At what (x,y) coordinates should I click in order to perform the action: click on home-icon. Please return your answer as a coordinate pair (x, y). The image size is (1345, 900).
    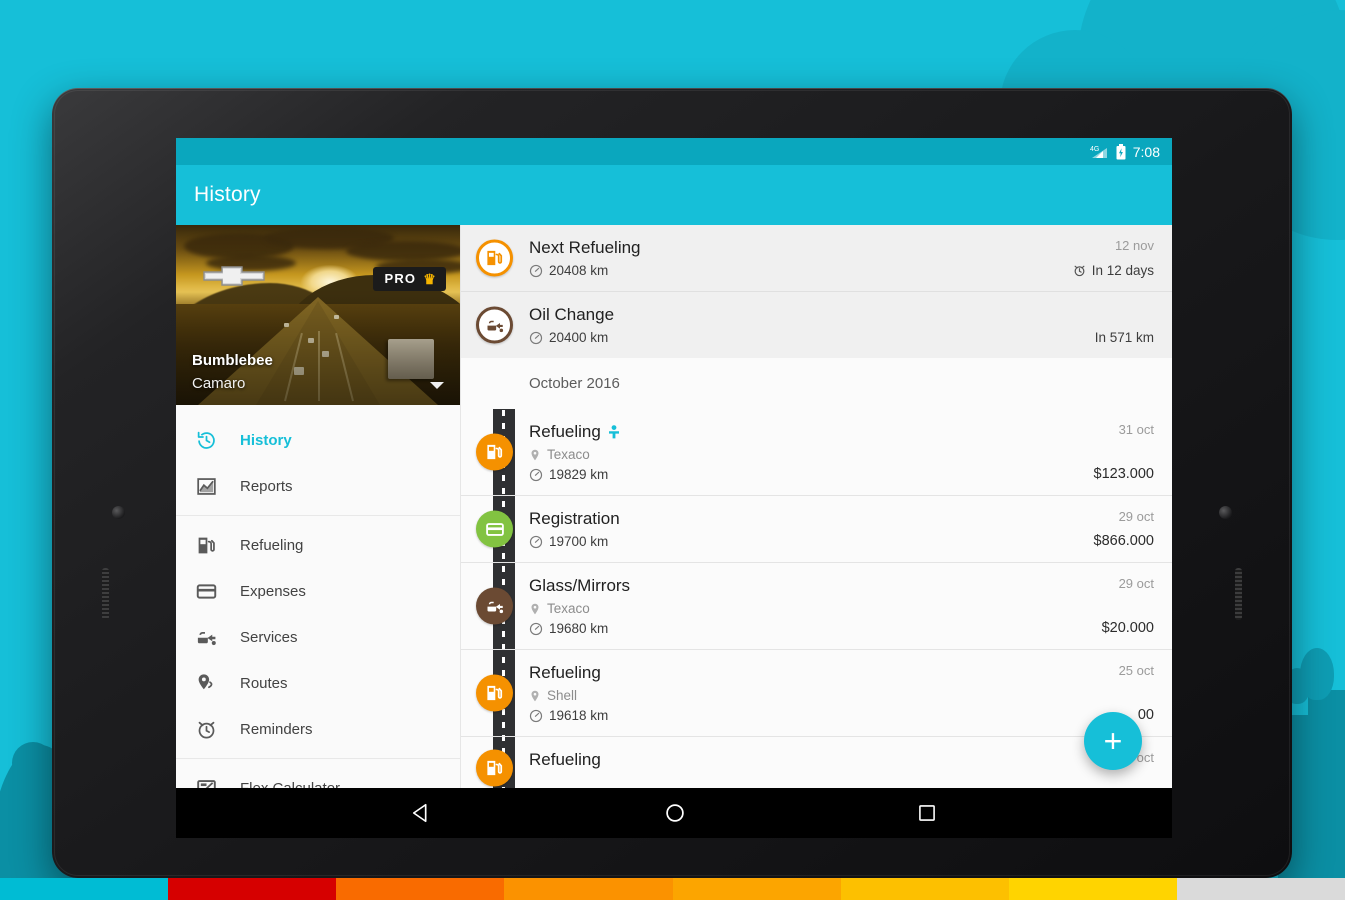
    Looking at the image, I should click on (675, 813).